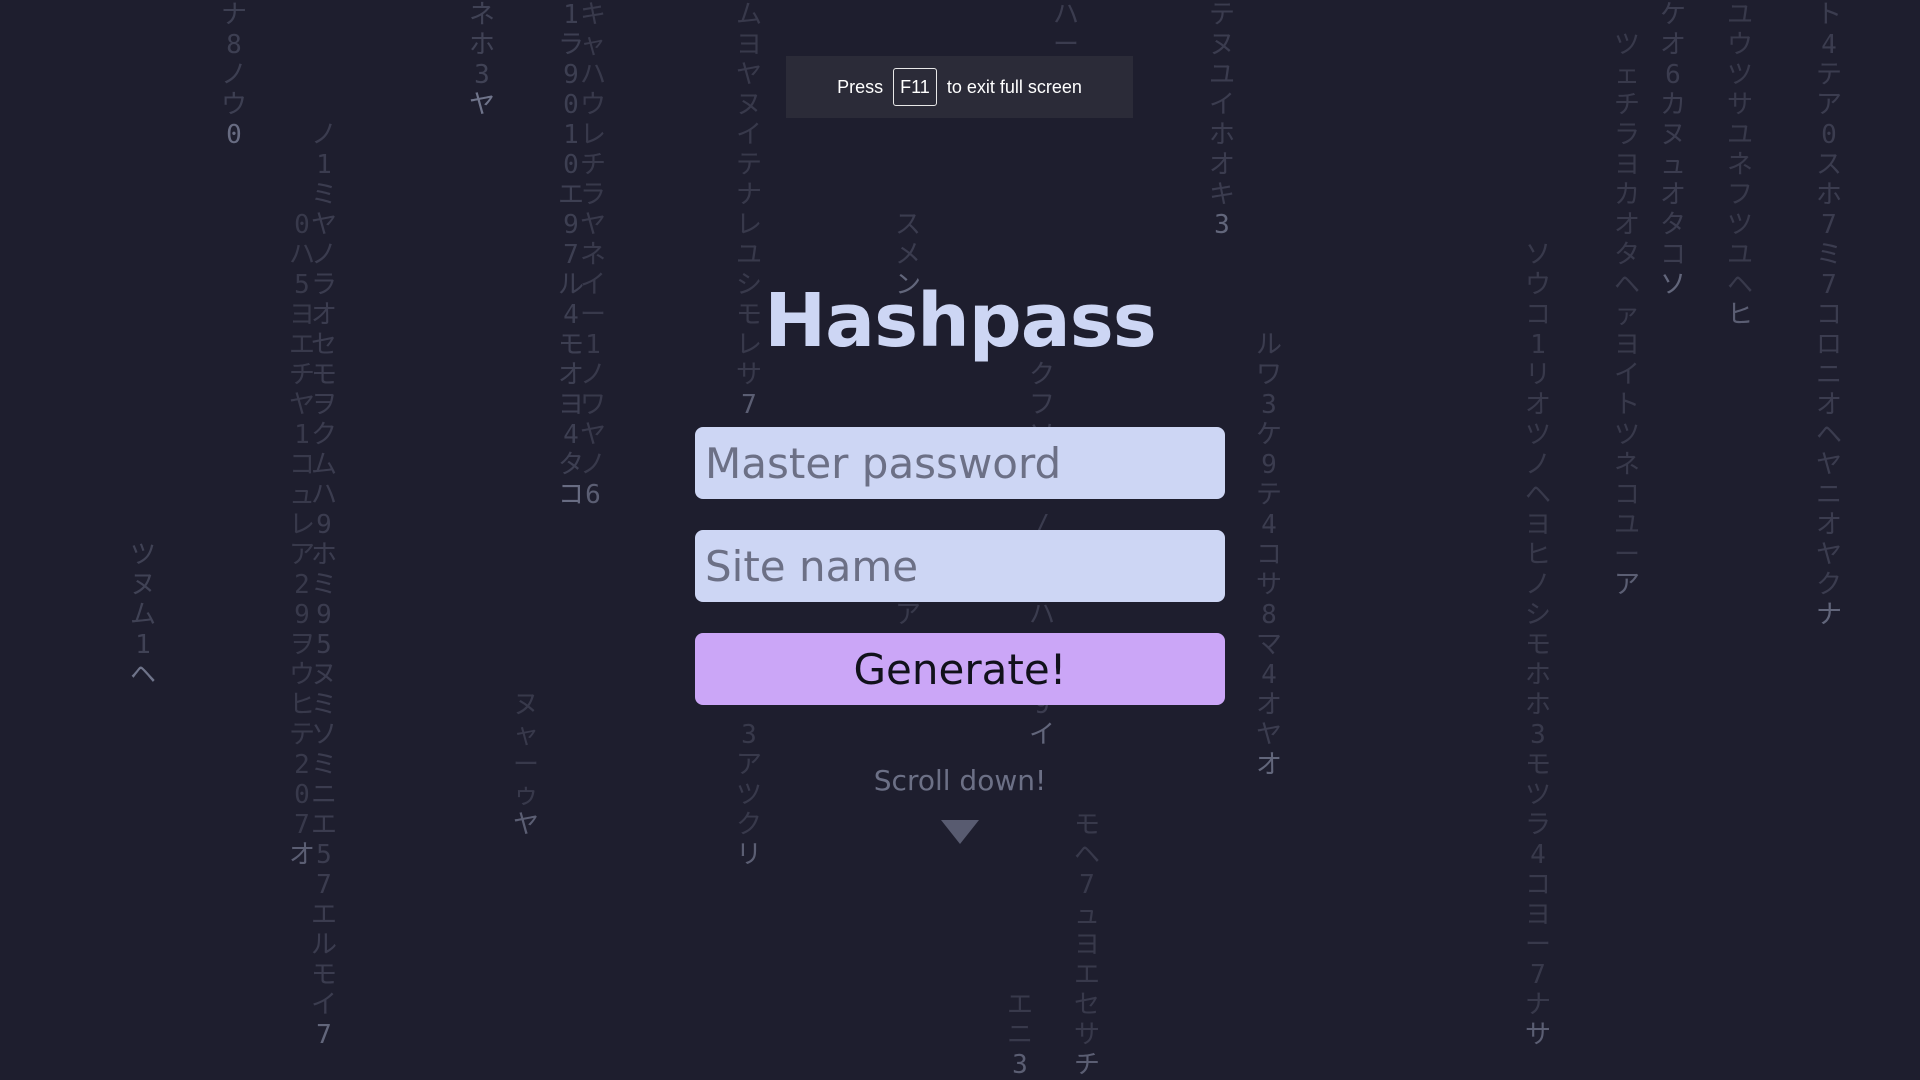 The image size is (1920, 1080). I want to click on toast-text-after: to exit full screen, so click(1014, 86).